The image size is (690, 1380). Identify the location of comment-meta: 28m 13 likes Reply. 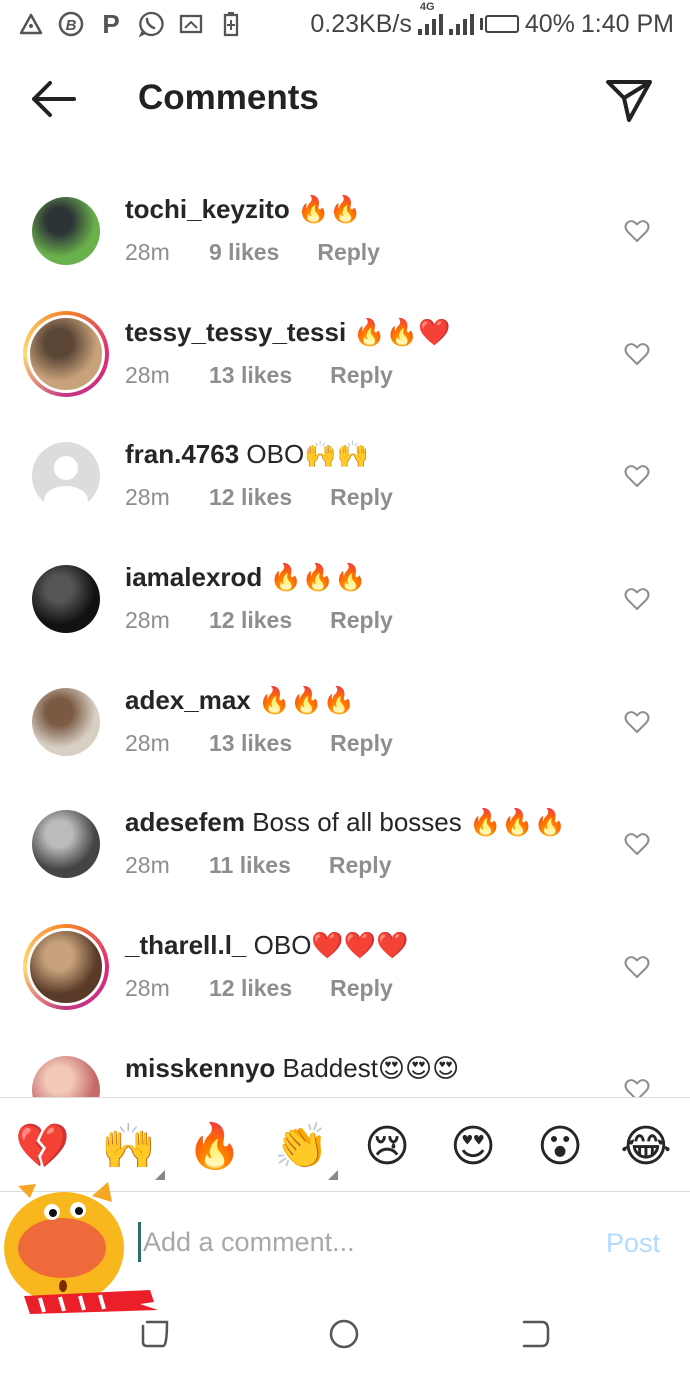
(259, 375).